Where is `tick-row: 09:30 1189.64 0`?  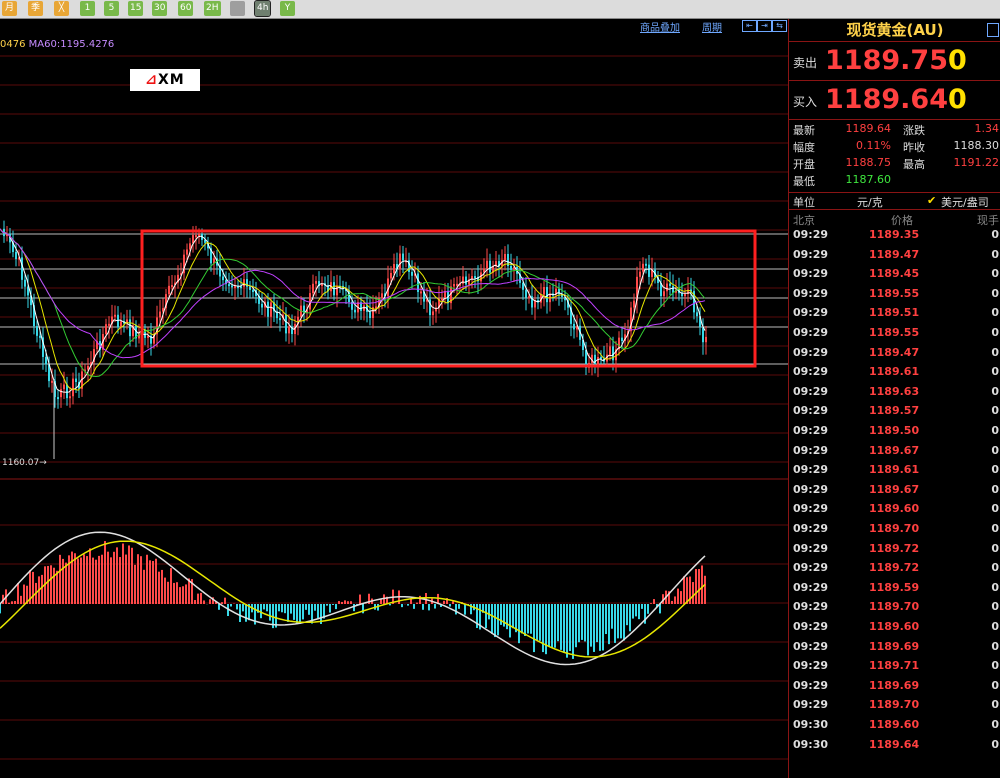
tick-row: 09:30 1189.64 0 is located at coordinates (894, 748).